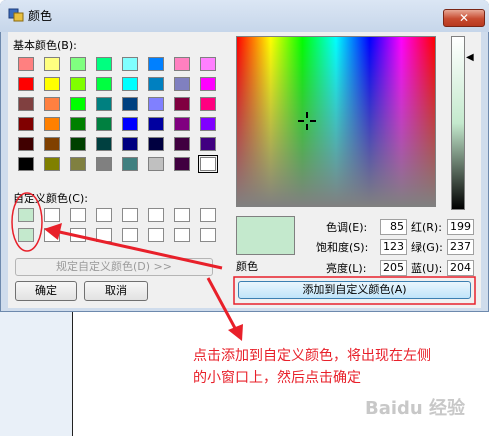 This screenshot has width=489, height=436. What do you see at coordinates (347, 227) in the screenshot?
I see `hue-label: 色调(E):` at bounding box center [347, 227].